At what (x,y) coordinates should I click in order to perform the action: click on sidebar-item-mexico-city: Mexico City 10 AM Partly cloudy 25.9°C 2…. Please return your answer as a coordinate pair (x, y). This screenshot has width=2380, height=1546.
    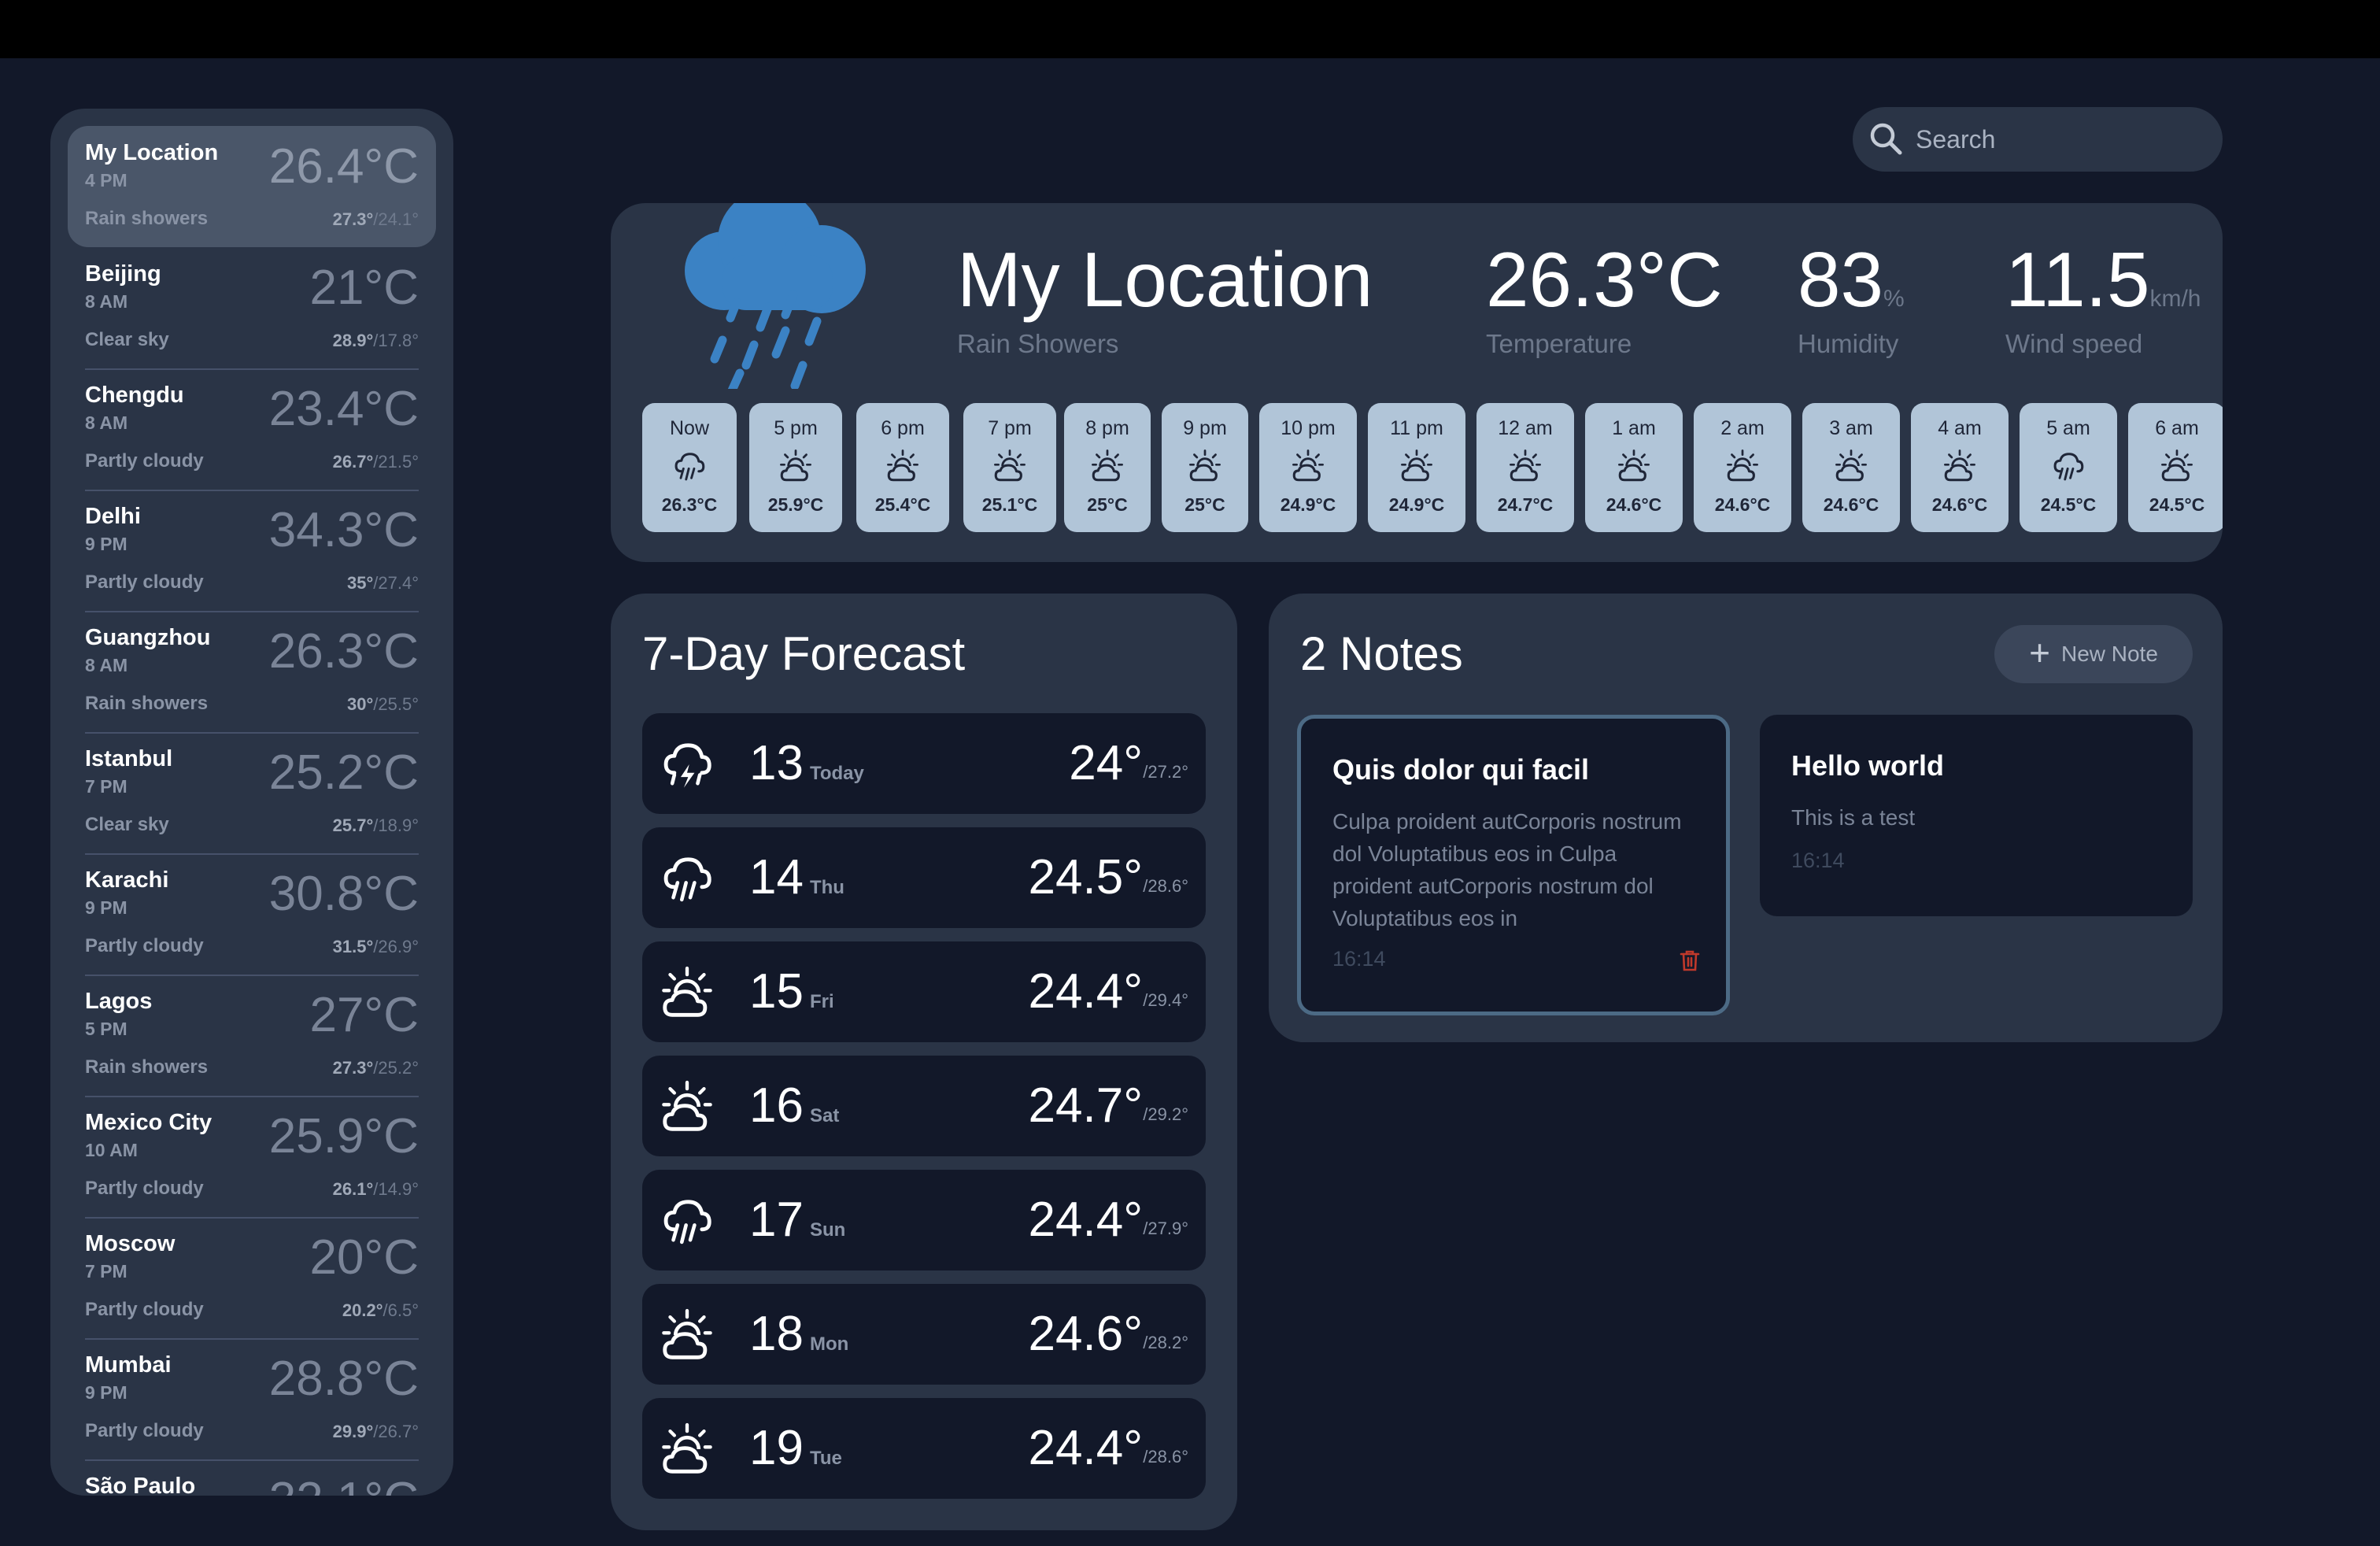
    Looking at the image, I should click on (252, 1156).